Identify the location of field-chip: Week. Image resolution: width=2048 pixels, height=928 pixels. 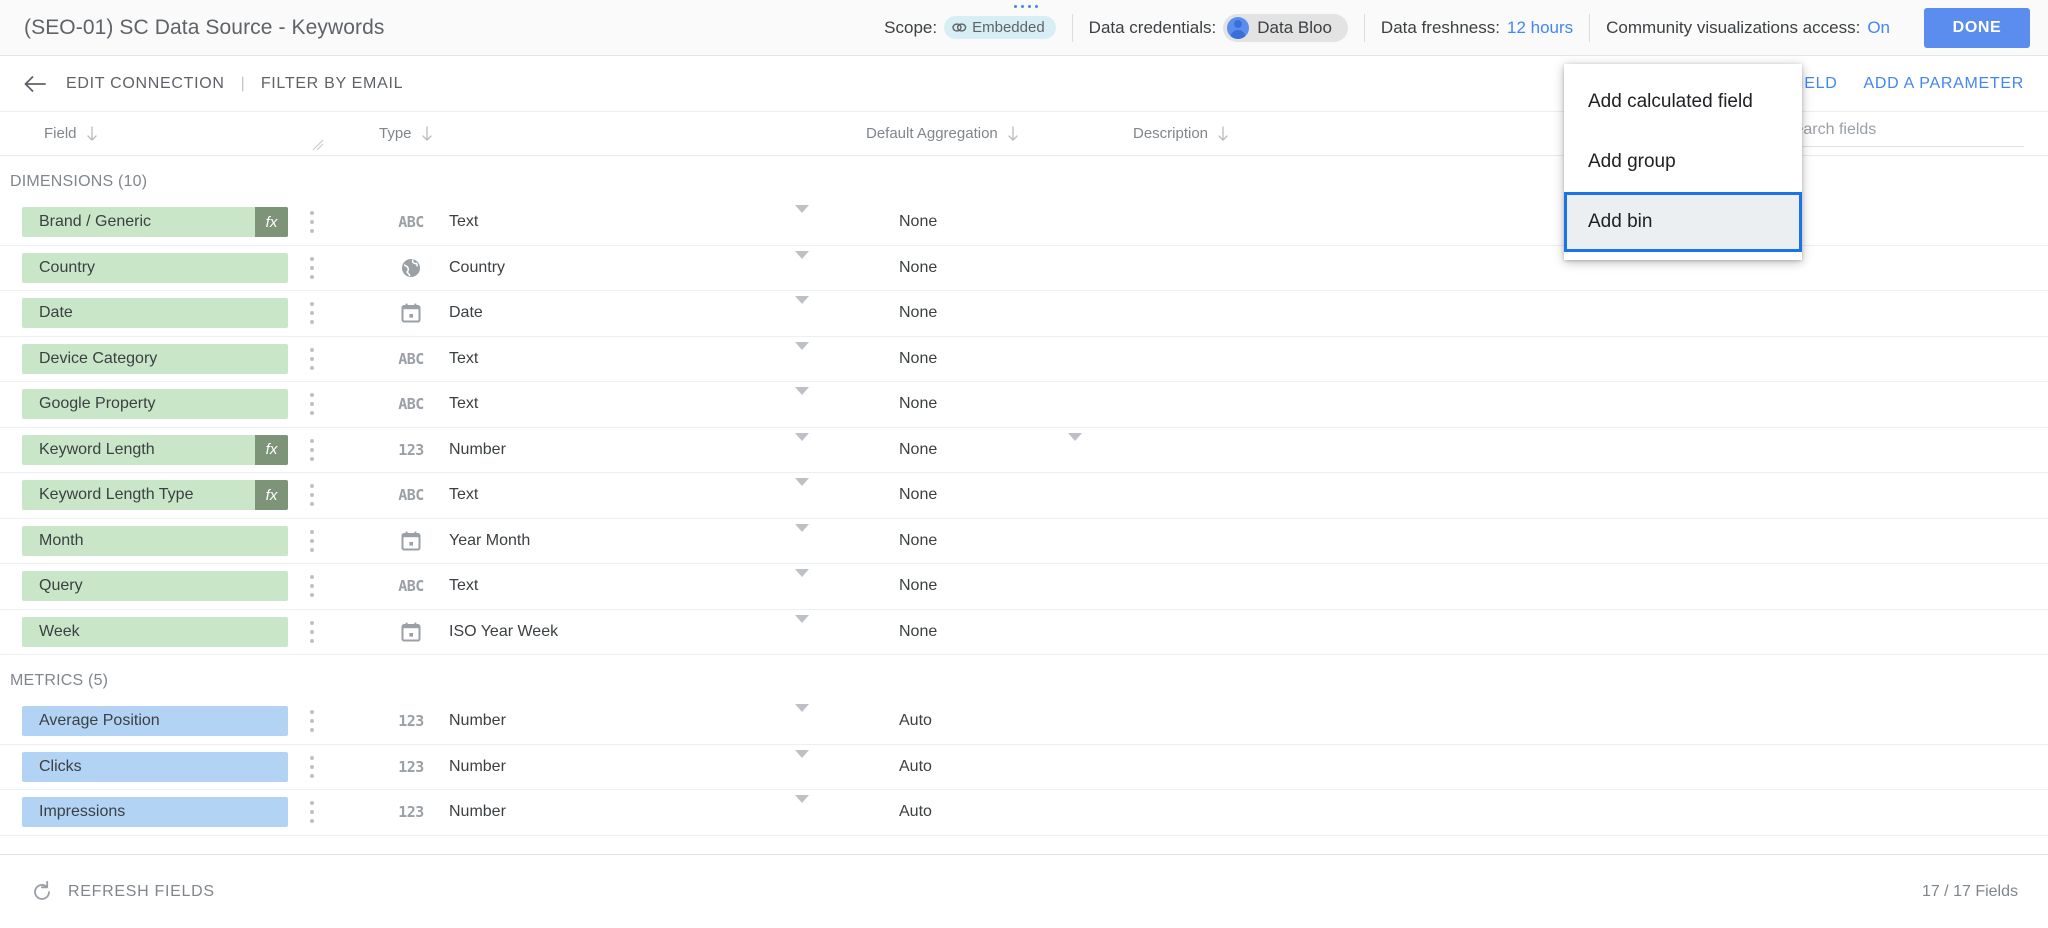
(155, 631).